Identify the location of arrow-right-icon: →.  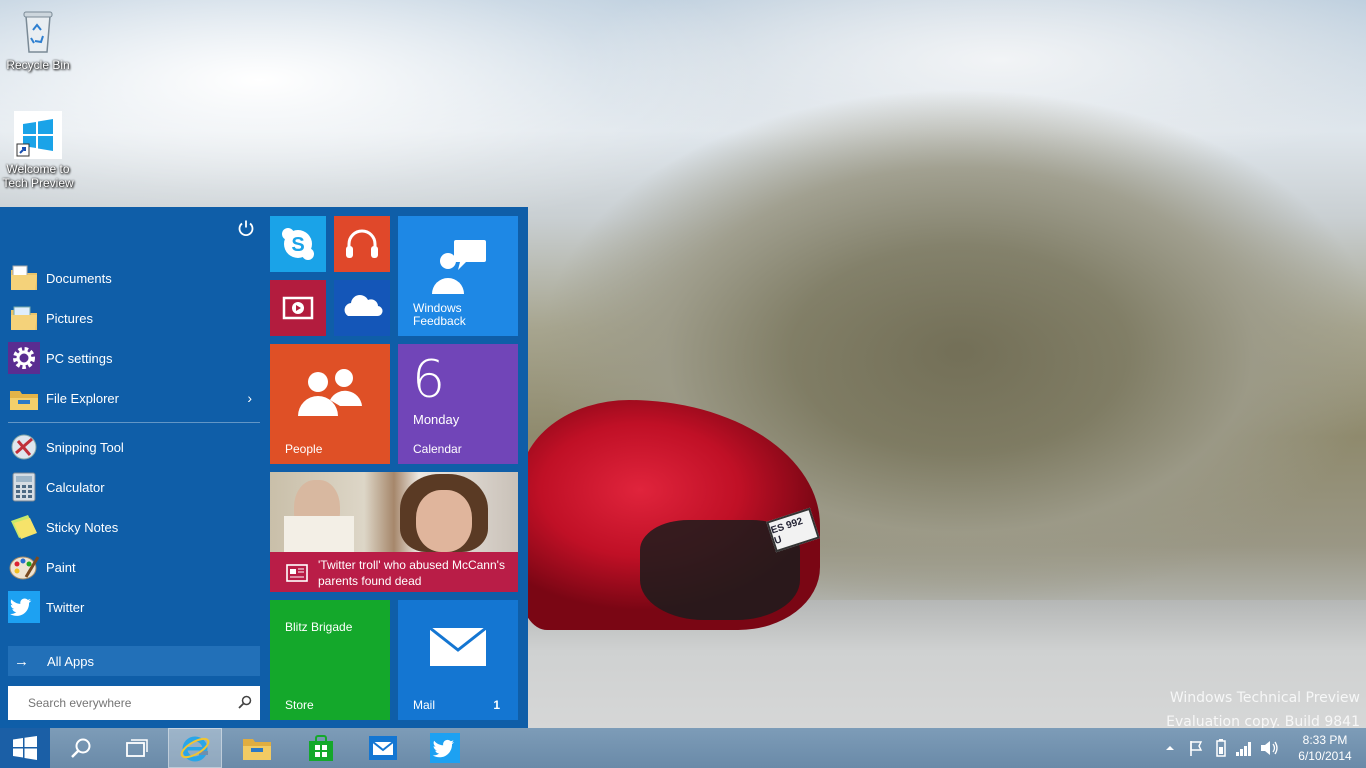
(21, 661).